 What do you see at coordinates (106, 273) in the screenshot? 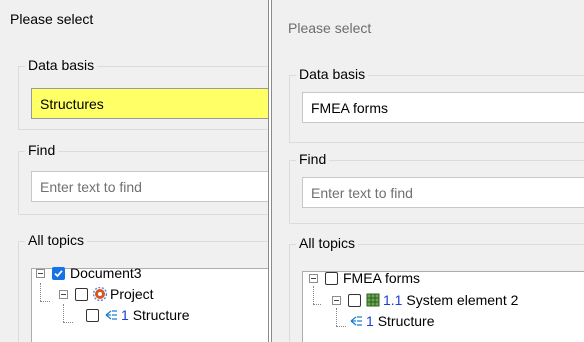
I see `node-label: Document3` at bounding box center [106, 273].